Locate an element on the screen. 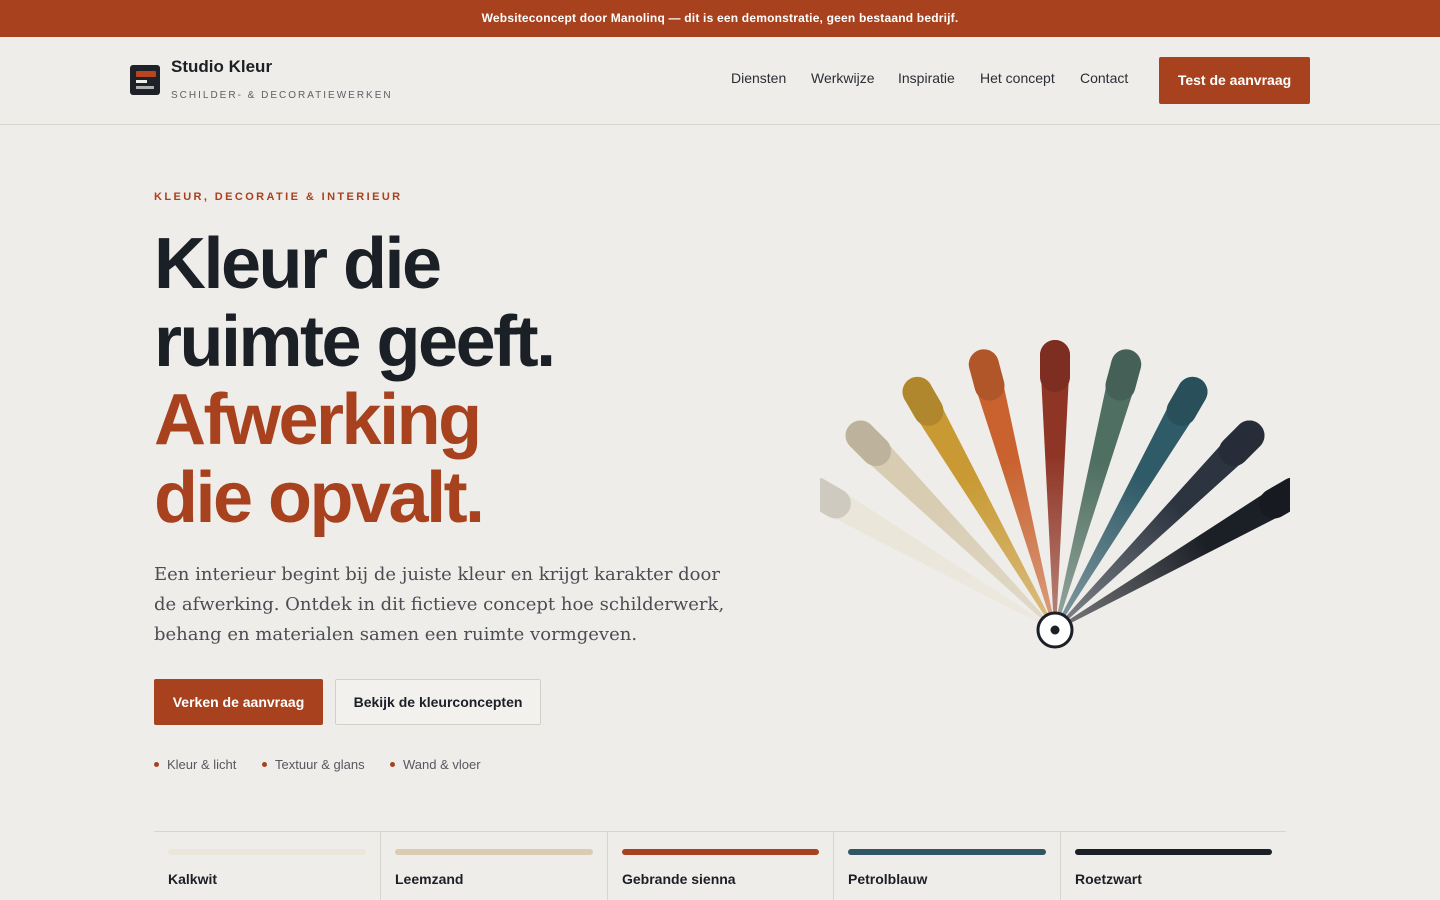  tag-label: Textuur & glans is located at coordinates (320, 764).